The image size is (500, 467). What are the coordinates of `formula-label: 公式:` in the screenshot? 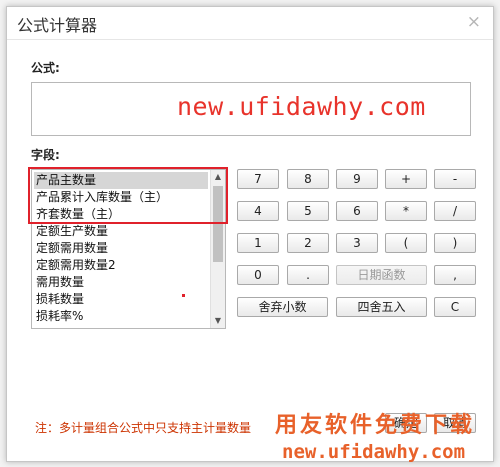 It's located at (45, 68).